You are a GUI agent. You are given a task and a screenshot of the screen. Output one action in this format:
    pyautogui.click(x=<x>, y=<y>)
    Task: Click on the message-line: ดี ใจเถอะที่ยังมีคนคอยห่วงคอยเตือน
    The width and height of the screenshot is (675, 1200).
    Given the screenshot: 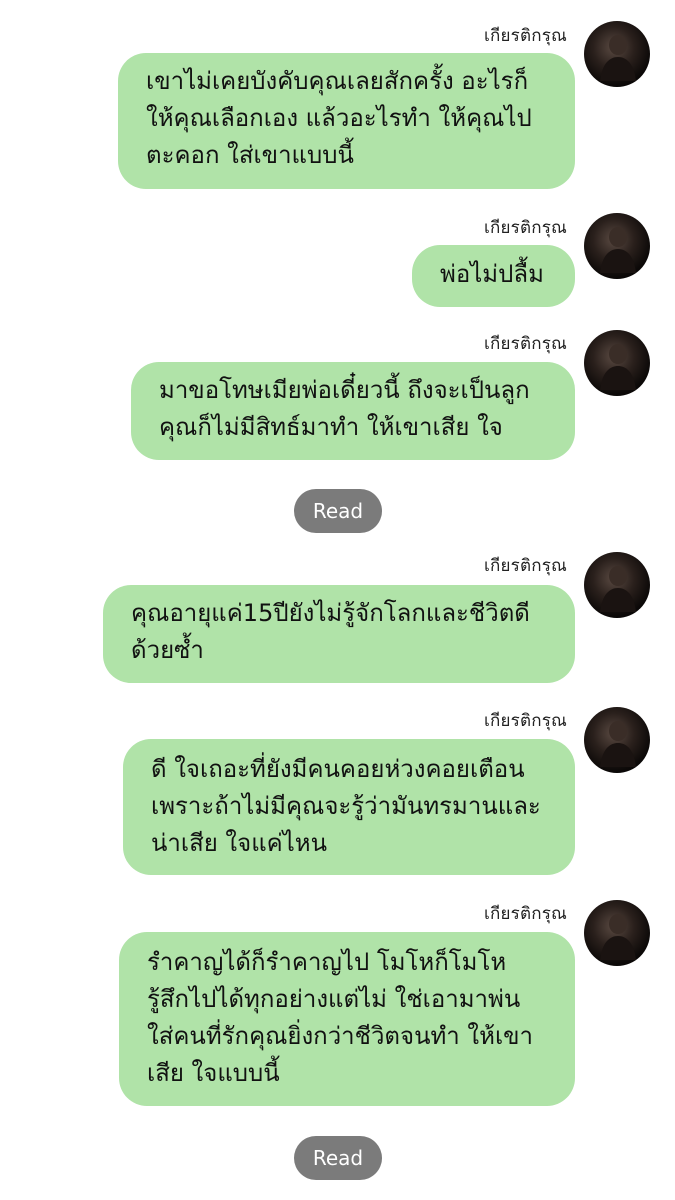 What is the action you would take?
    pyautogui.click(x=338, y=769)
    